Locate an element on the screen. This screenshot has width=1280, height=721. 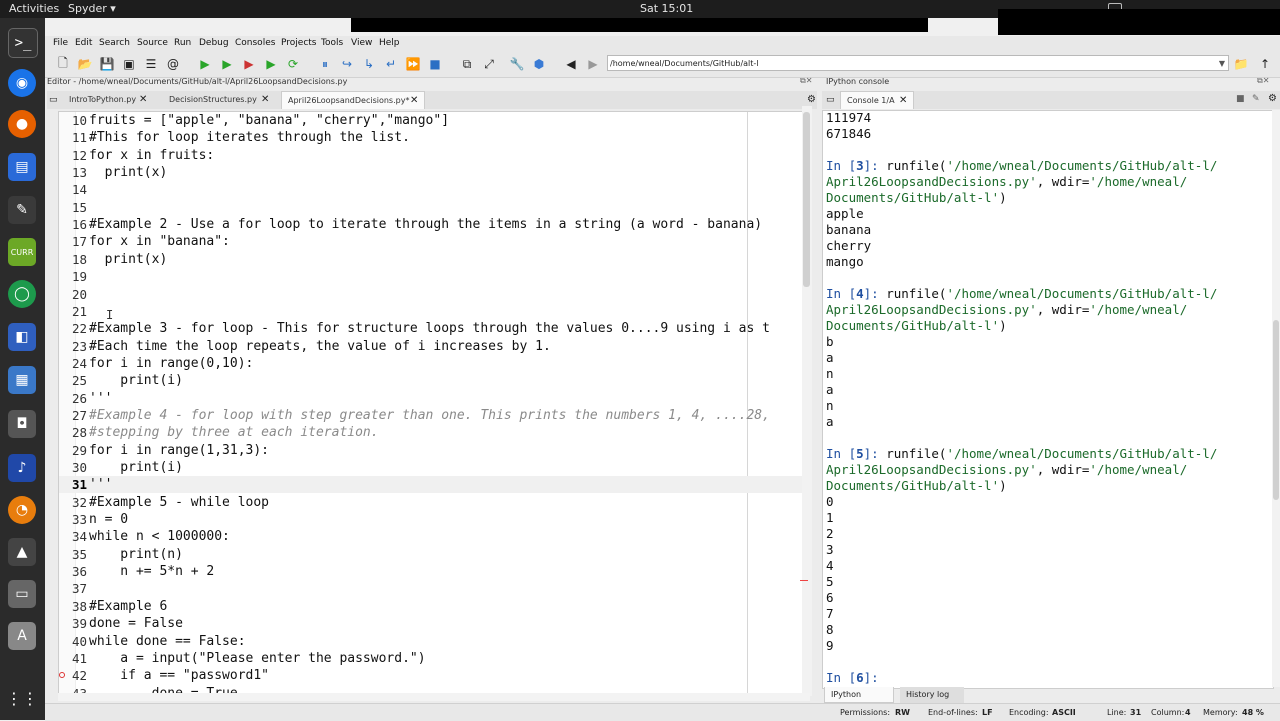
firefox-icon: ● is located at coordinates (22, 124).